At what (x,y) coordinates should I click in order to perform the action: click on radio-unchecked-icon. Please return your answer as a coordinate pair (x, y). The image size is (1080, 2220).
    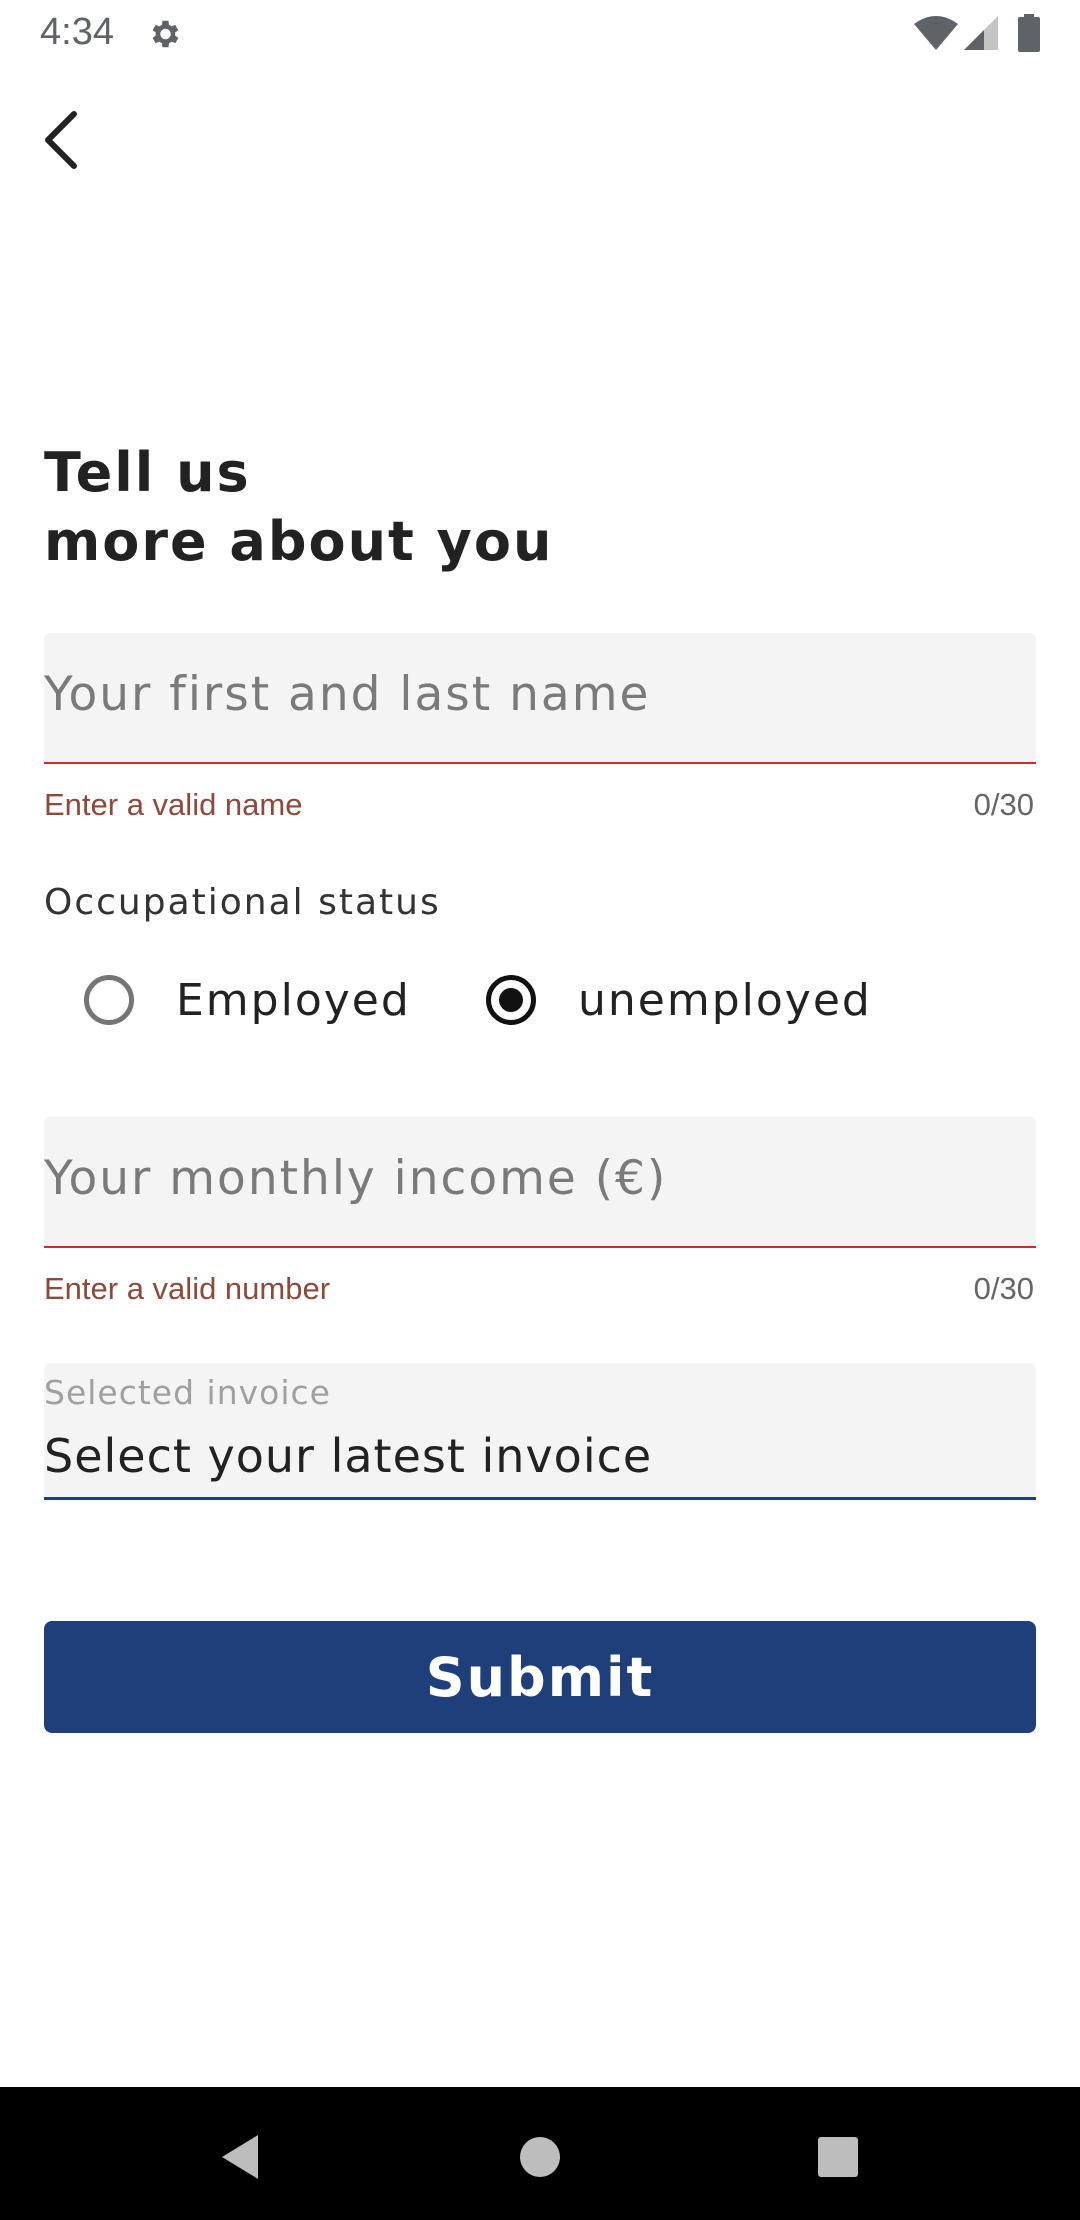
    Looking at the image, I should click on (109, 1000).